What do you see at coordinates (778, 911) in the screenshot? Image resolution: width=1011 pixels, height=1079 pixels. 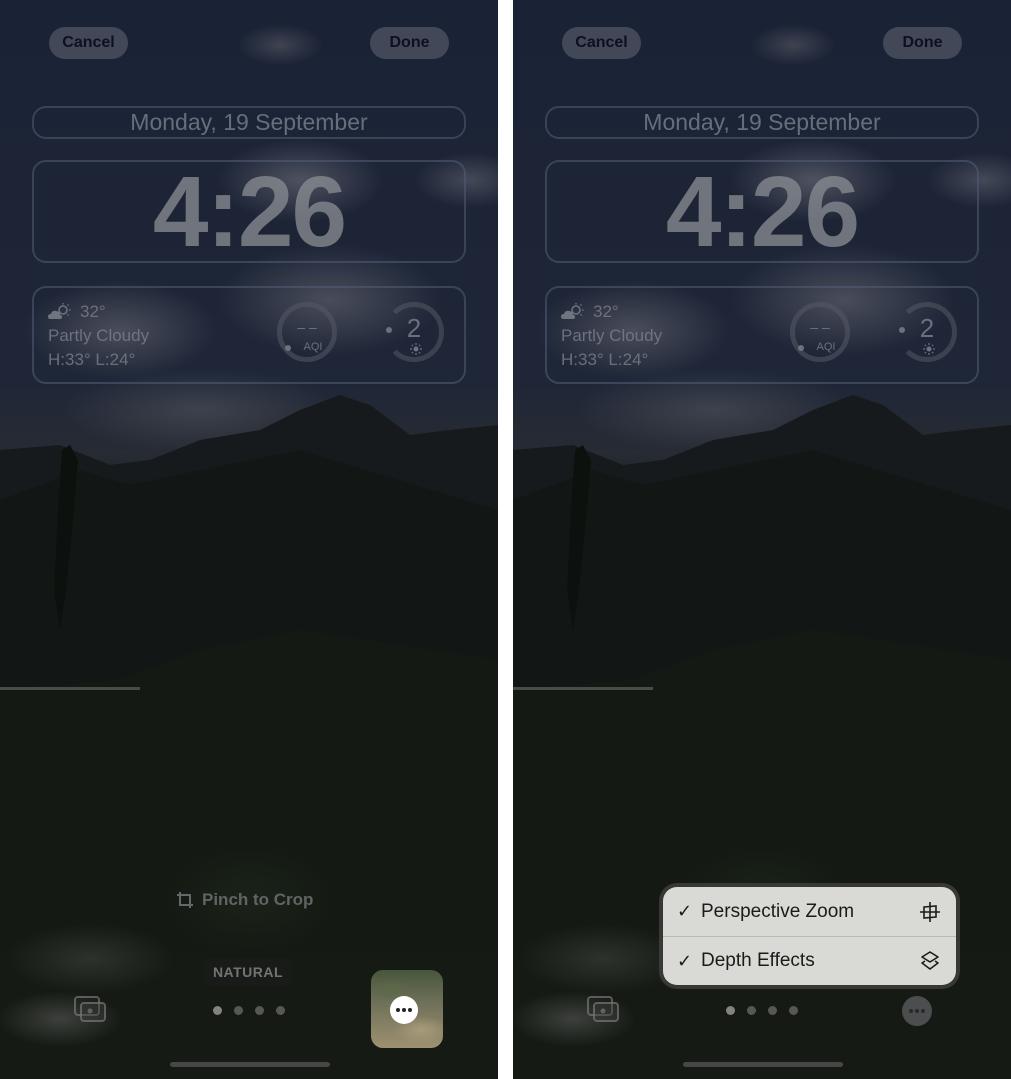 I see `menu-item-label: Perspective Zoom` at bounding box center [778, 911].